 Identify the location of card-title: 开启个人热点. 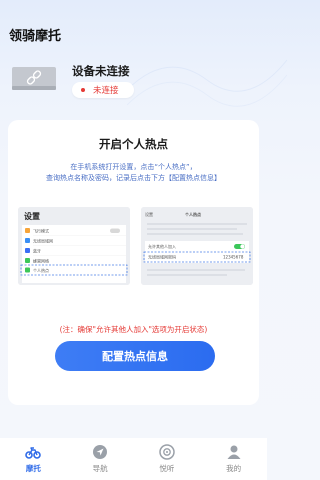
(133, 144).